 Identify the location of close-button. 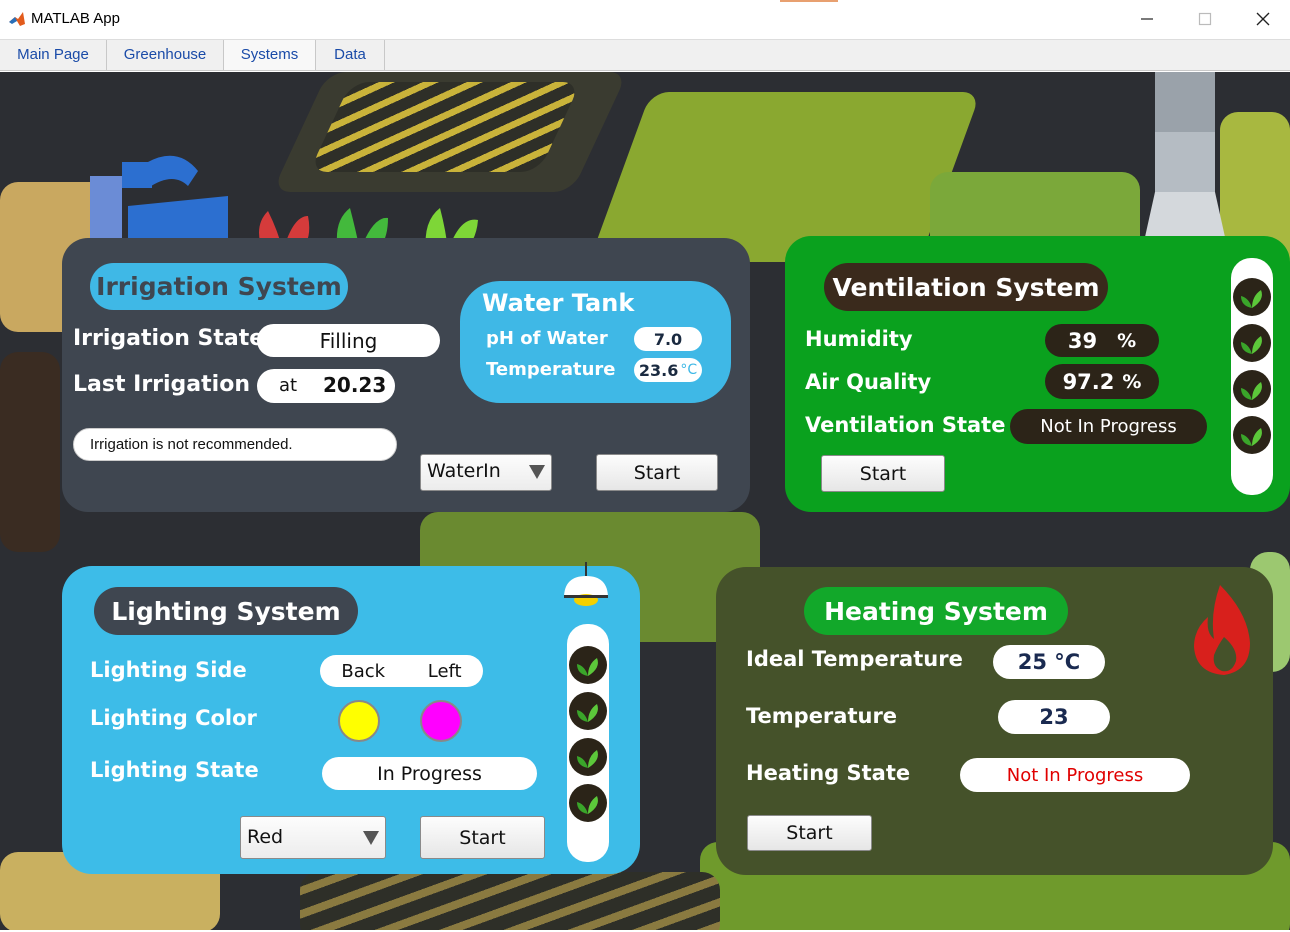
(1262, 19).